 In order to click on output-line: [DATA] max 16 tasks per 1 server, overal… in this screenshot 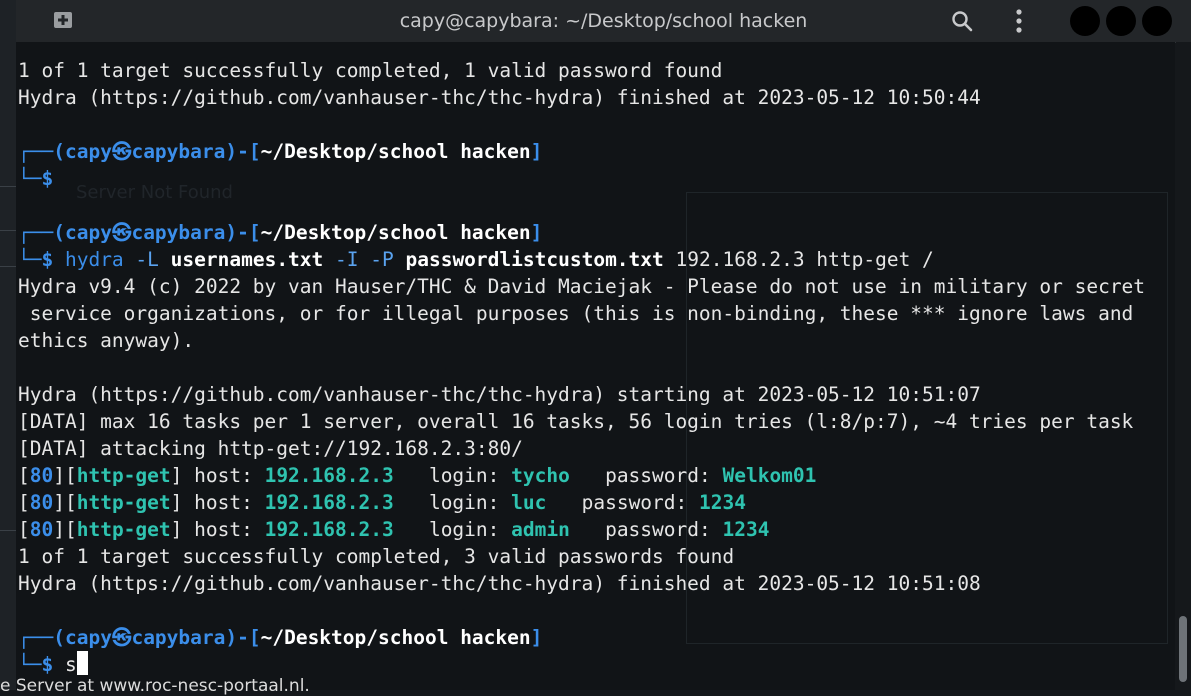, I will do `click(576, 421)`.